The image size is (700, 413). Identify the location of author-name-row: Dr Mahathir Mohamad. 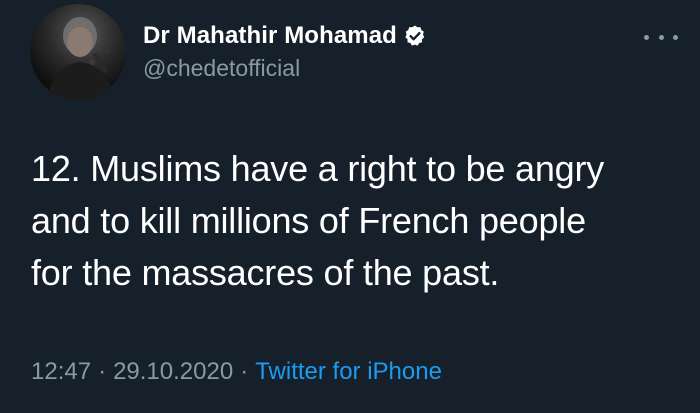
(285, 36).